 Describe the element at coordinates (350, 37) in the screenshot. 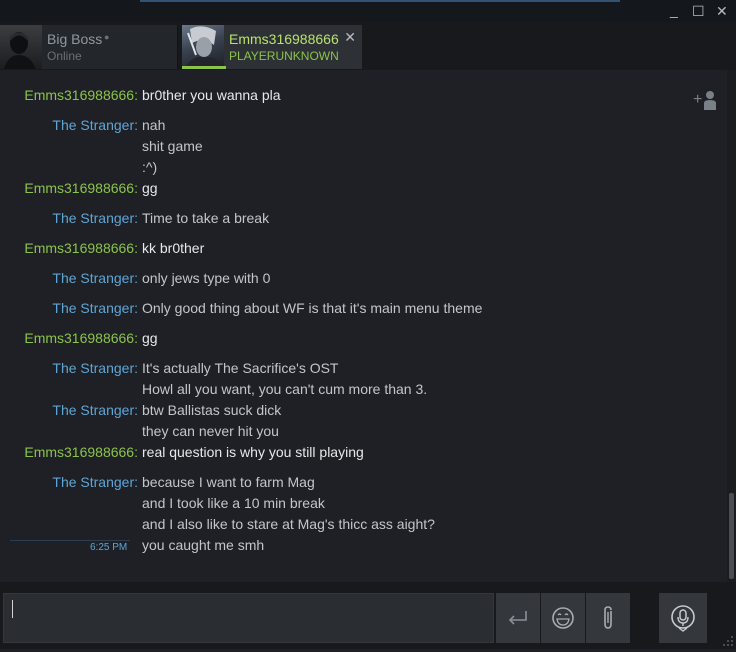

I see `close-tab-icon: ✕` at that location.